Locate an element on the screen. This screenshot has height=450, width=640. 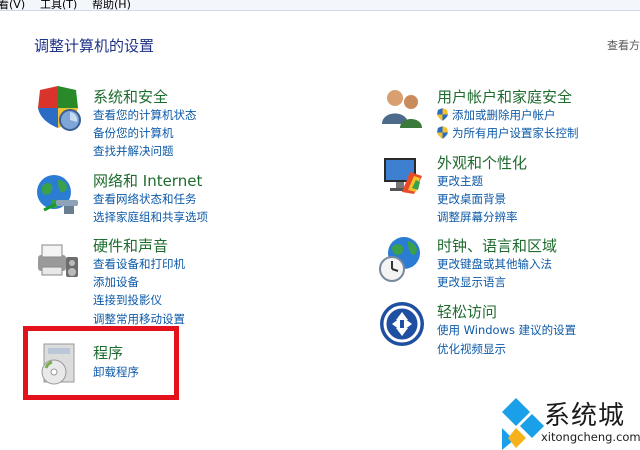
view-by-label: 查看方 is located at coordinates (623, 45).